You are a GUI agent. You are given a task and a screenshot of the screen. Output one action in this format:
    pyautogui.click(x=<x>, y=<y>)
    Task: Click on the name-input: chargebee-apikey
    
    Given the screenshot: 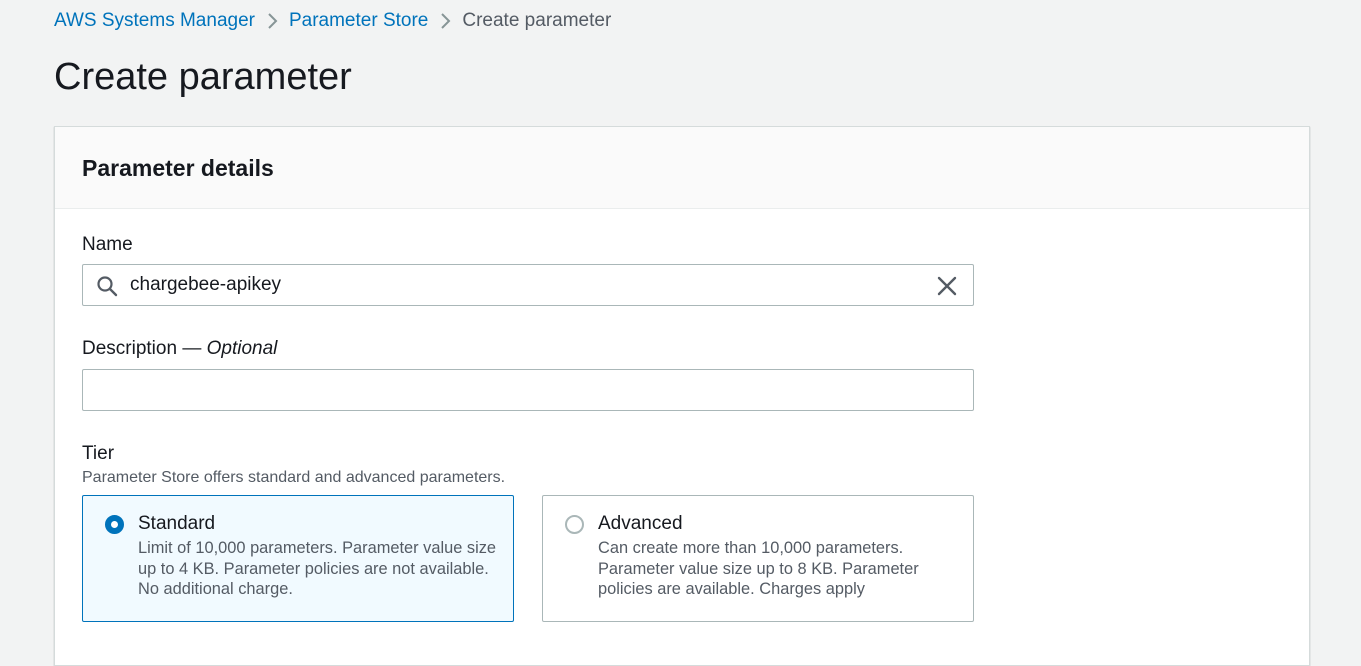 What is the action you would take?
    pyautogui.click(x=528, y=285)
    